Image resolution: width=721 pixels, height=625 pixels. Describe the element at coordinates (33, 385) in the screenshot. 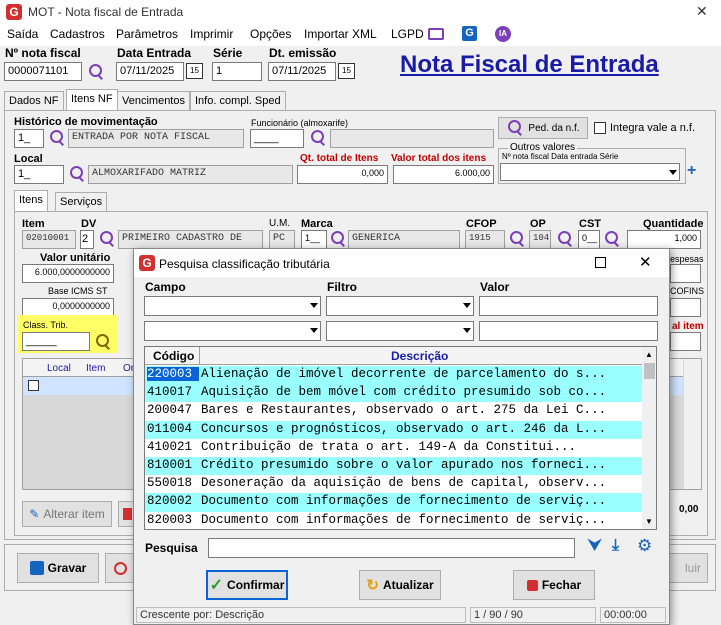

I see `row-checkbox` at that location.